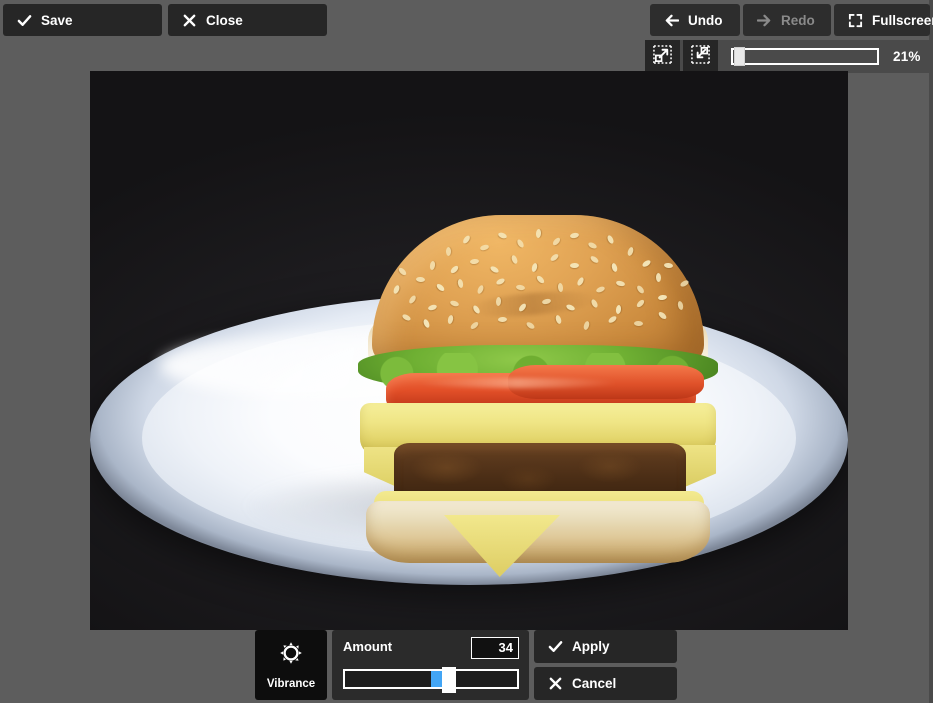  Describe the element at coordinates (291, 655) in the screenshot. I see `sun-icon` at that location.